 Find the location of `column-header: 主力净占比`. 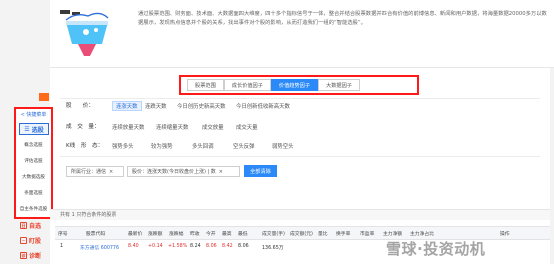

column-header: 主力净占比 is located at coordinates (422, 233).